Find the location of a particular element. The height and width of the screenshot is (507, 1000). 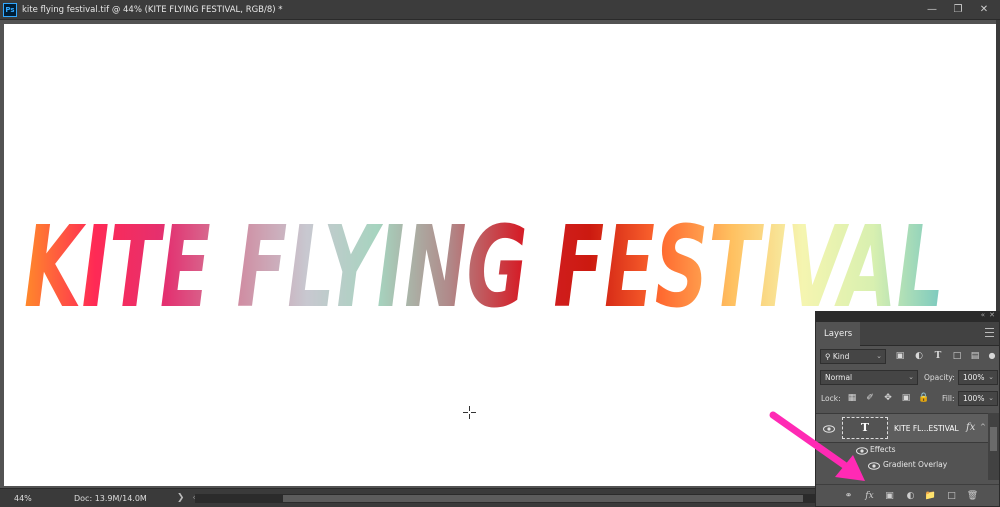

new-layer-icon: □ is located at coordinates (951, 496).